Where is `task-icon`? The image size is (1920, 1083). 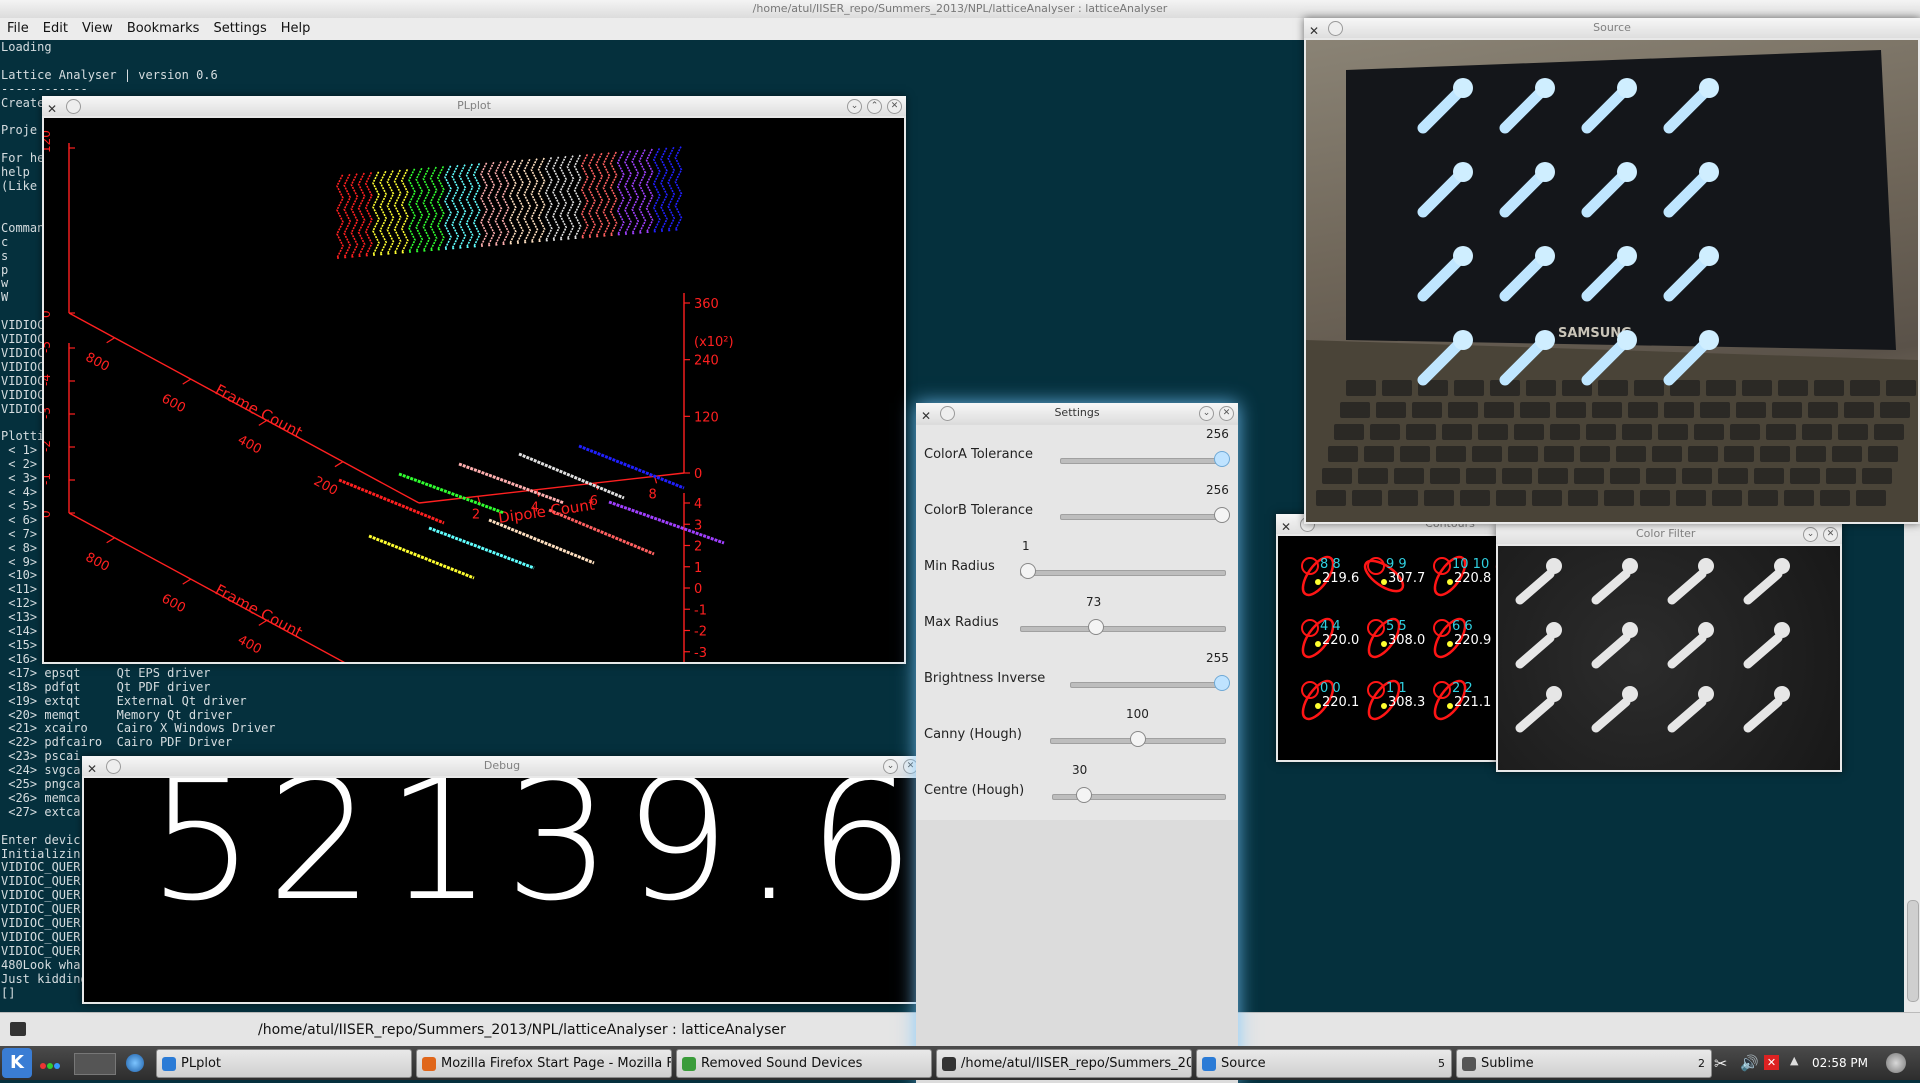
task-icon is located at coordinates (169, 1064).